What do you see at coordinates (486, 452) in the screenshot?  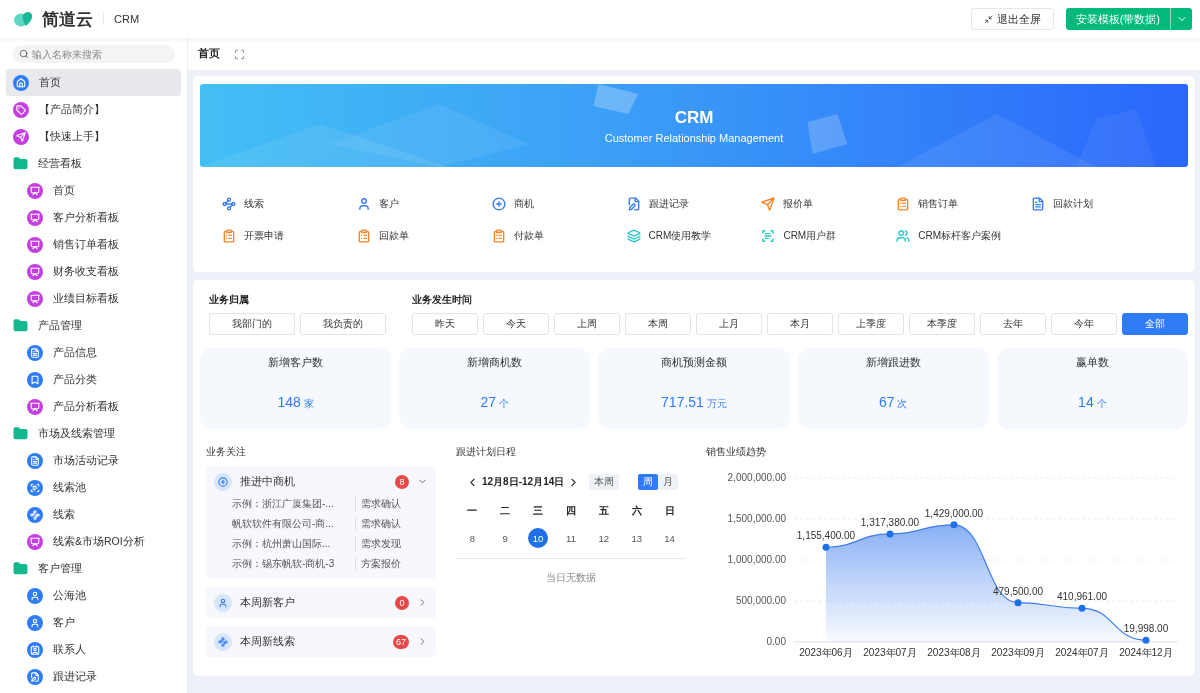 I see `section-title: 跟进计划日程` at bounding box center [486, 452].